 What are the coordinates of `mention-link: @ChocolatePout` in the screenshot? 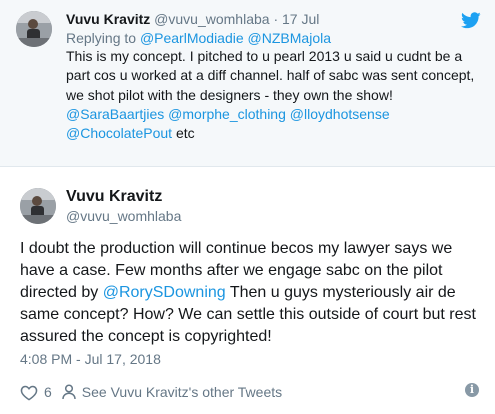 It's located at (119, 133).